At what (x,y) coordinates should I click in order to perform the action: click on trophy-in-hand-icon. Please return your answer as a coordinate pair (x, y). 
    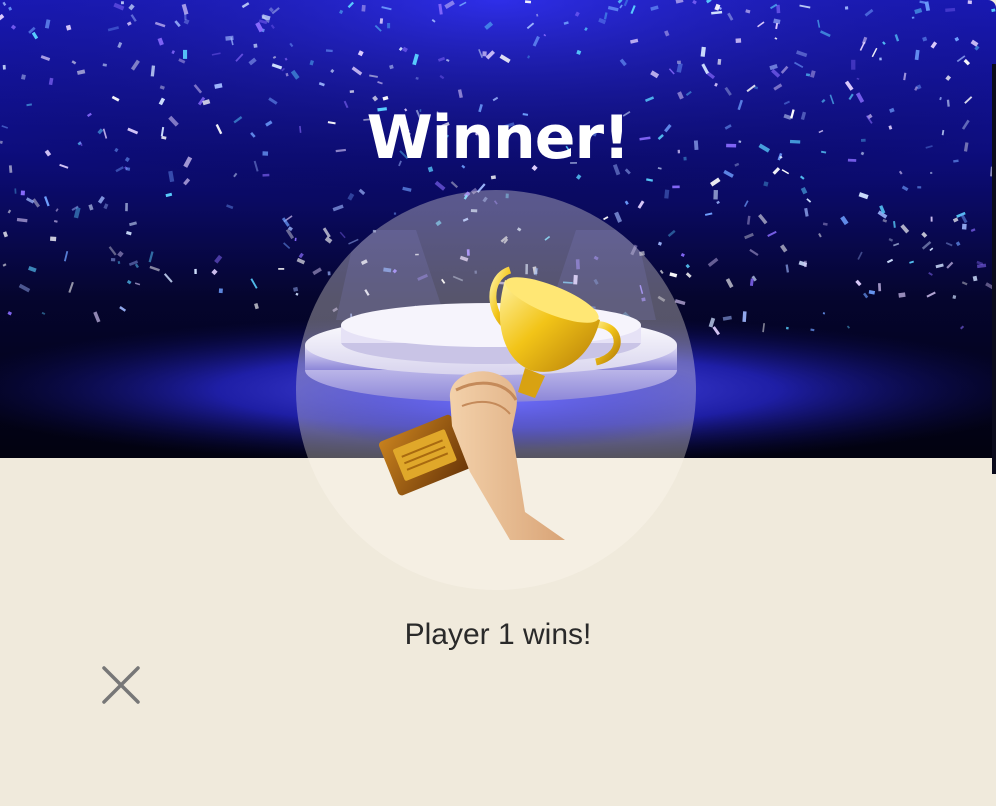
    Looking at the image, I should click on (499, 403).